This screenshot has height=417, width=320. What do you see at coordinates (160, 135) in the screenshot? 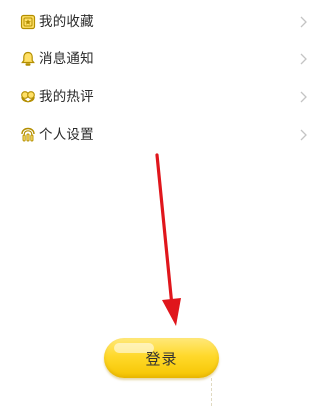
I see `menu-item-settings: 个人设置` at bounding box center [160, 135].